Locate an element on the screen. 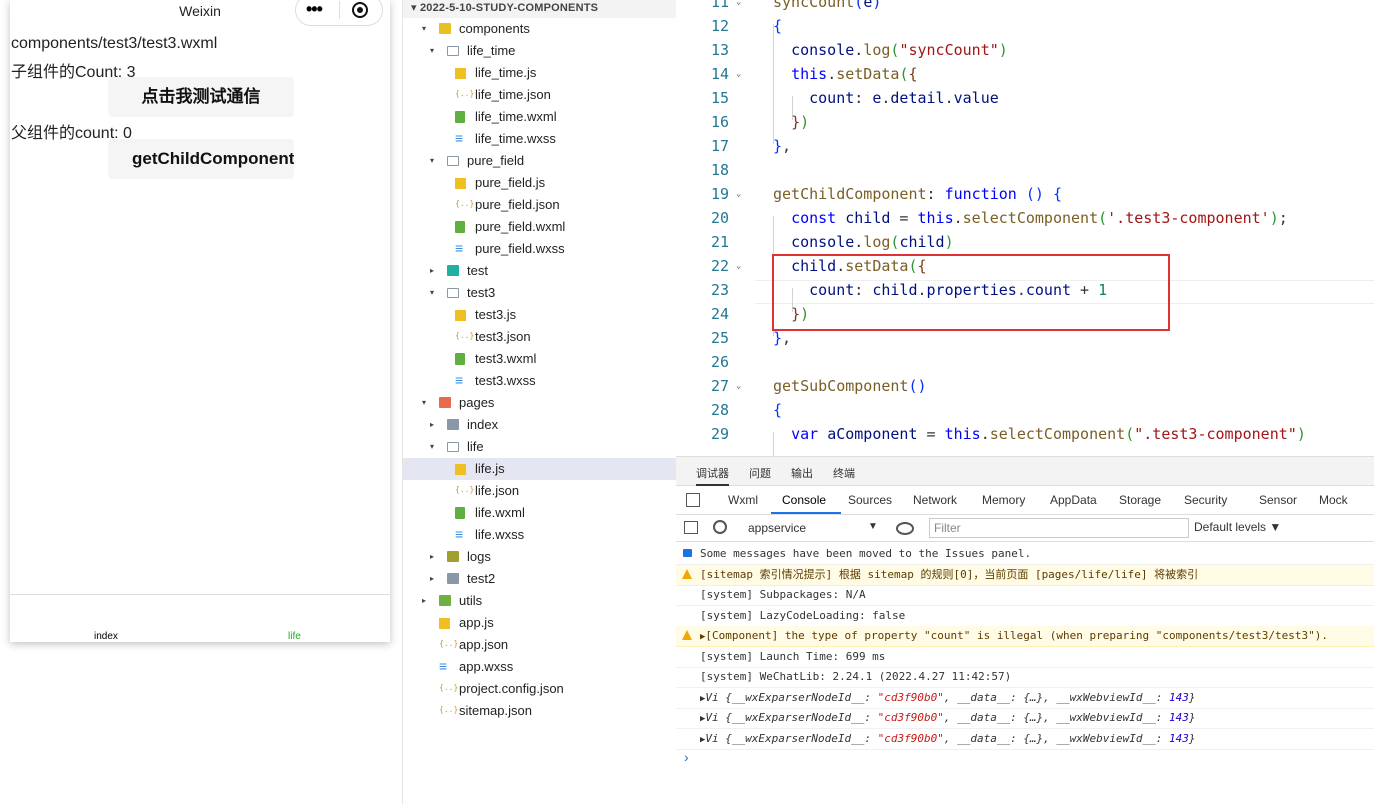  tab-sensor: Sensor is located at coordinates (1278, 500).